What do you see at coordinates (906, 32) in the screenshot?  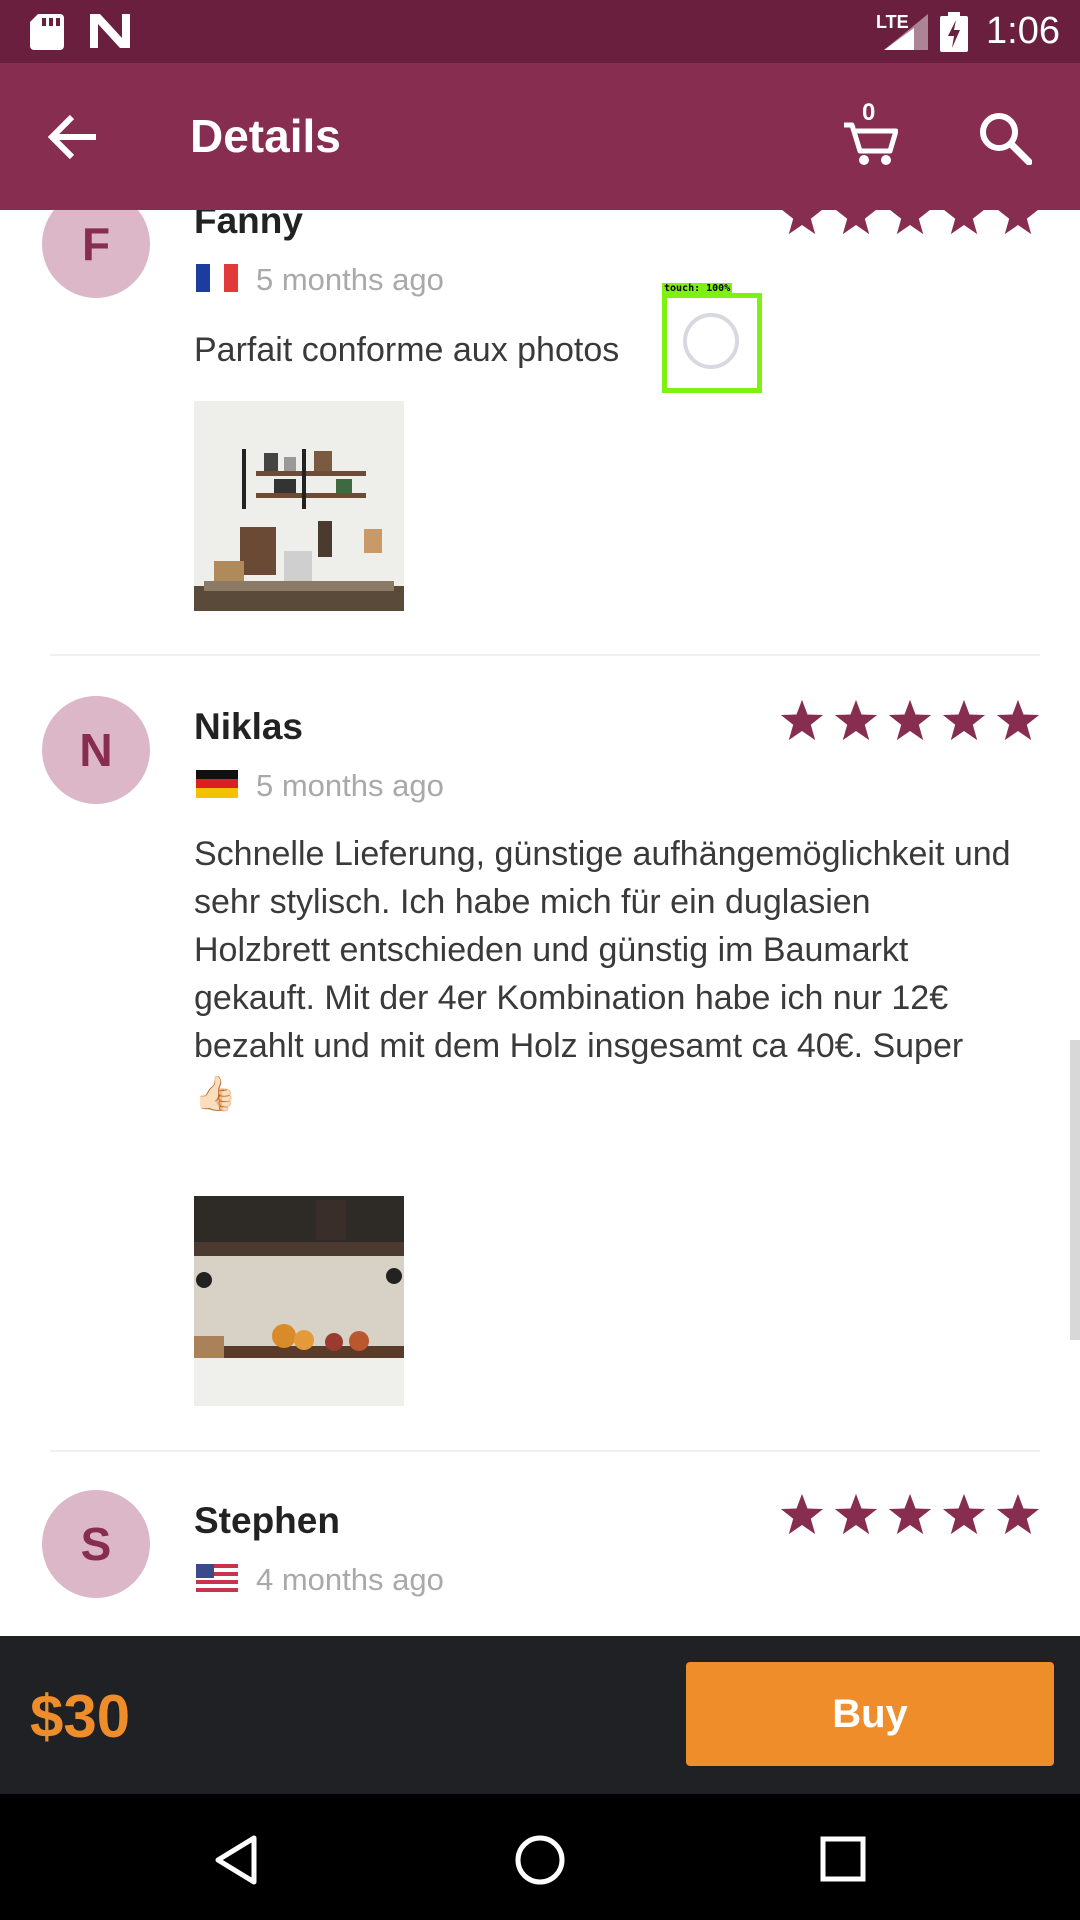 I see `signal-icon` at bounding box center [906, 32].